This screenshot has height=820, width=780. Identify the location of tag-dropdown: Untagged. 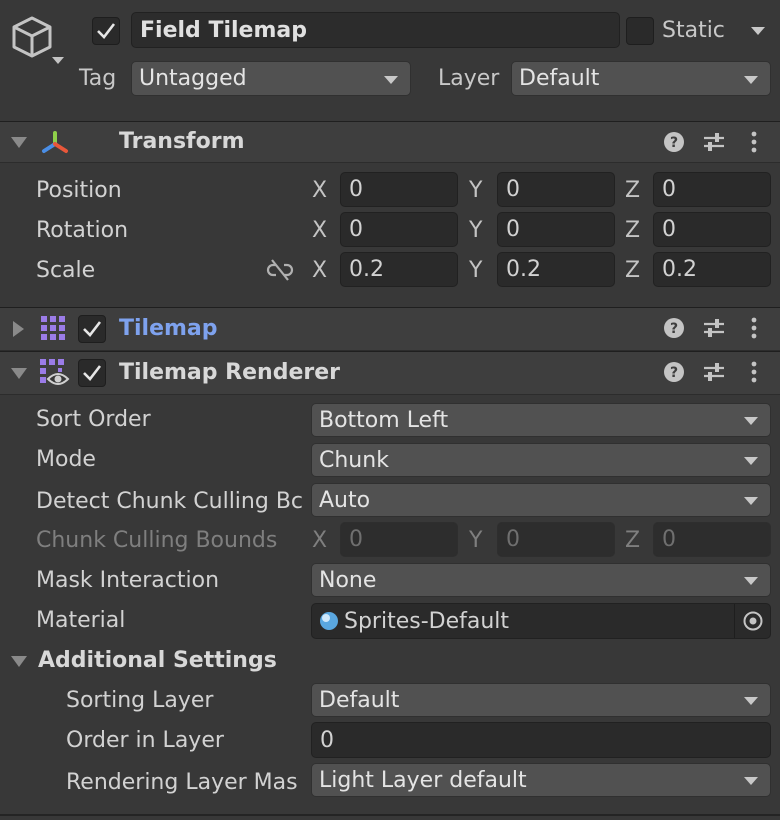
(271, 78).